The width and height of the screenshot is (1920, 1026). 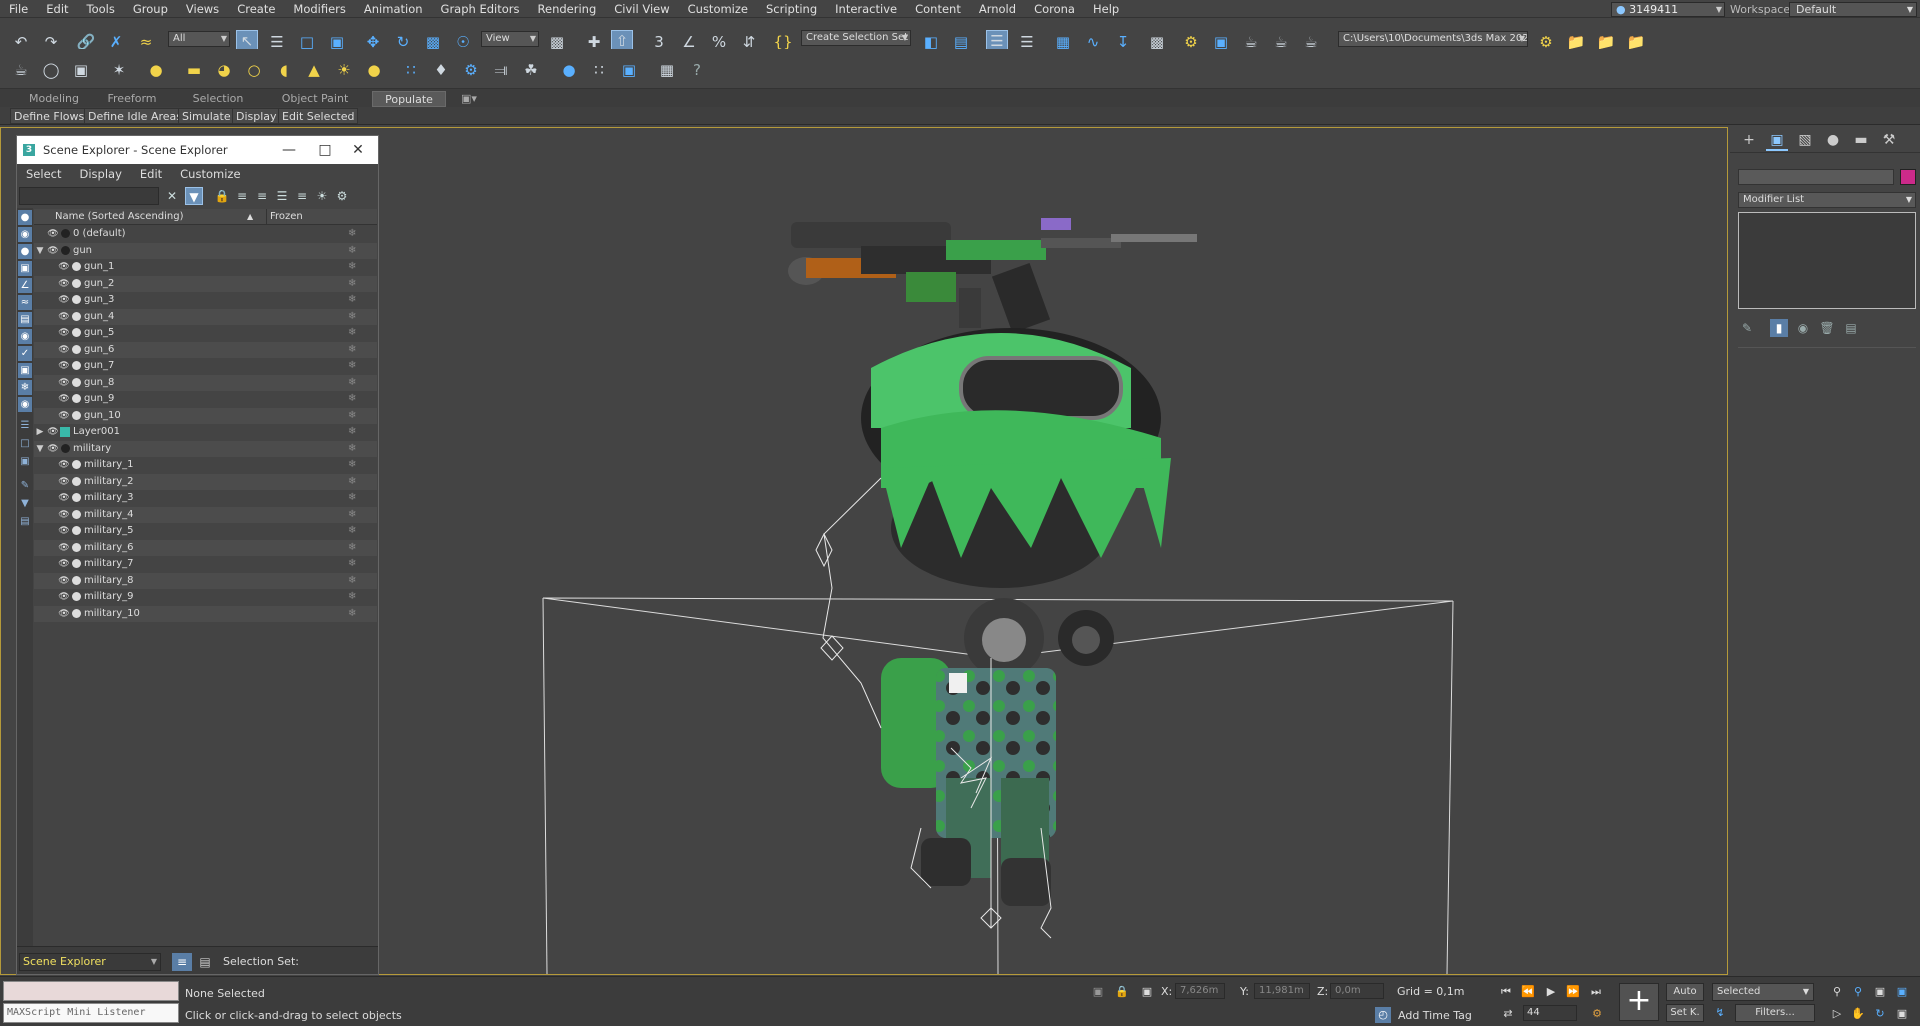 I want to click on tab-freeform: Freeform, so click(x=132, y=99).